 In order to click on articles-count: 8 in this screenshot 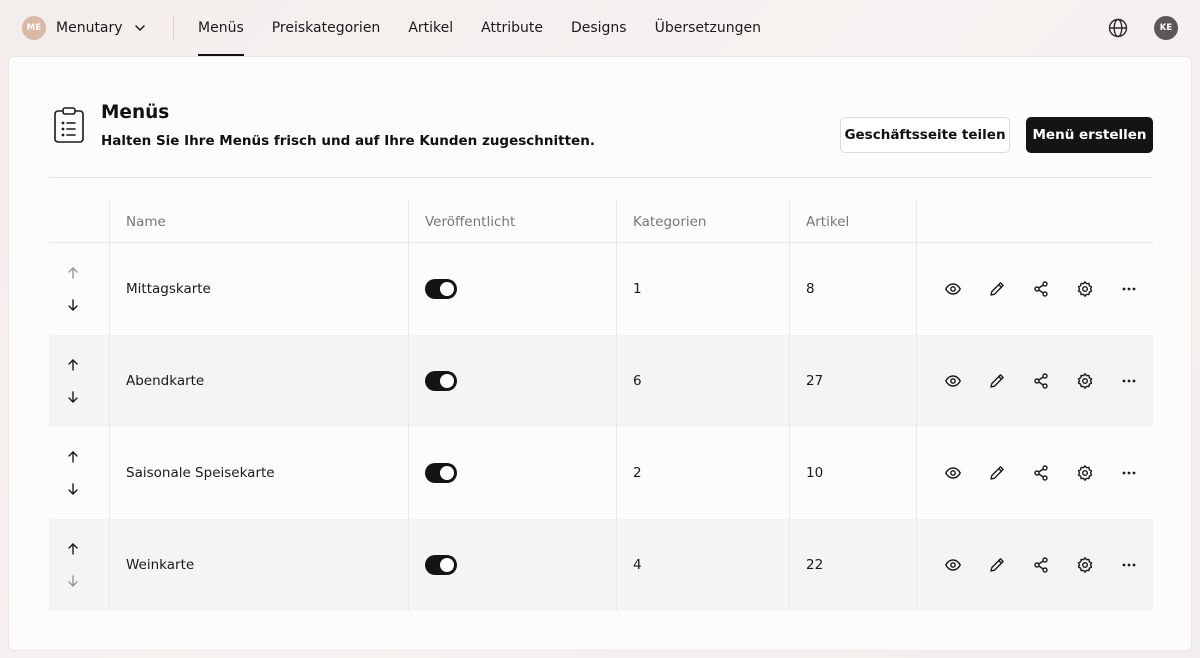, I will do `click(810, 289)`.